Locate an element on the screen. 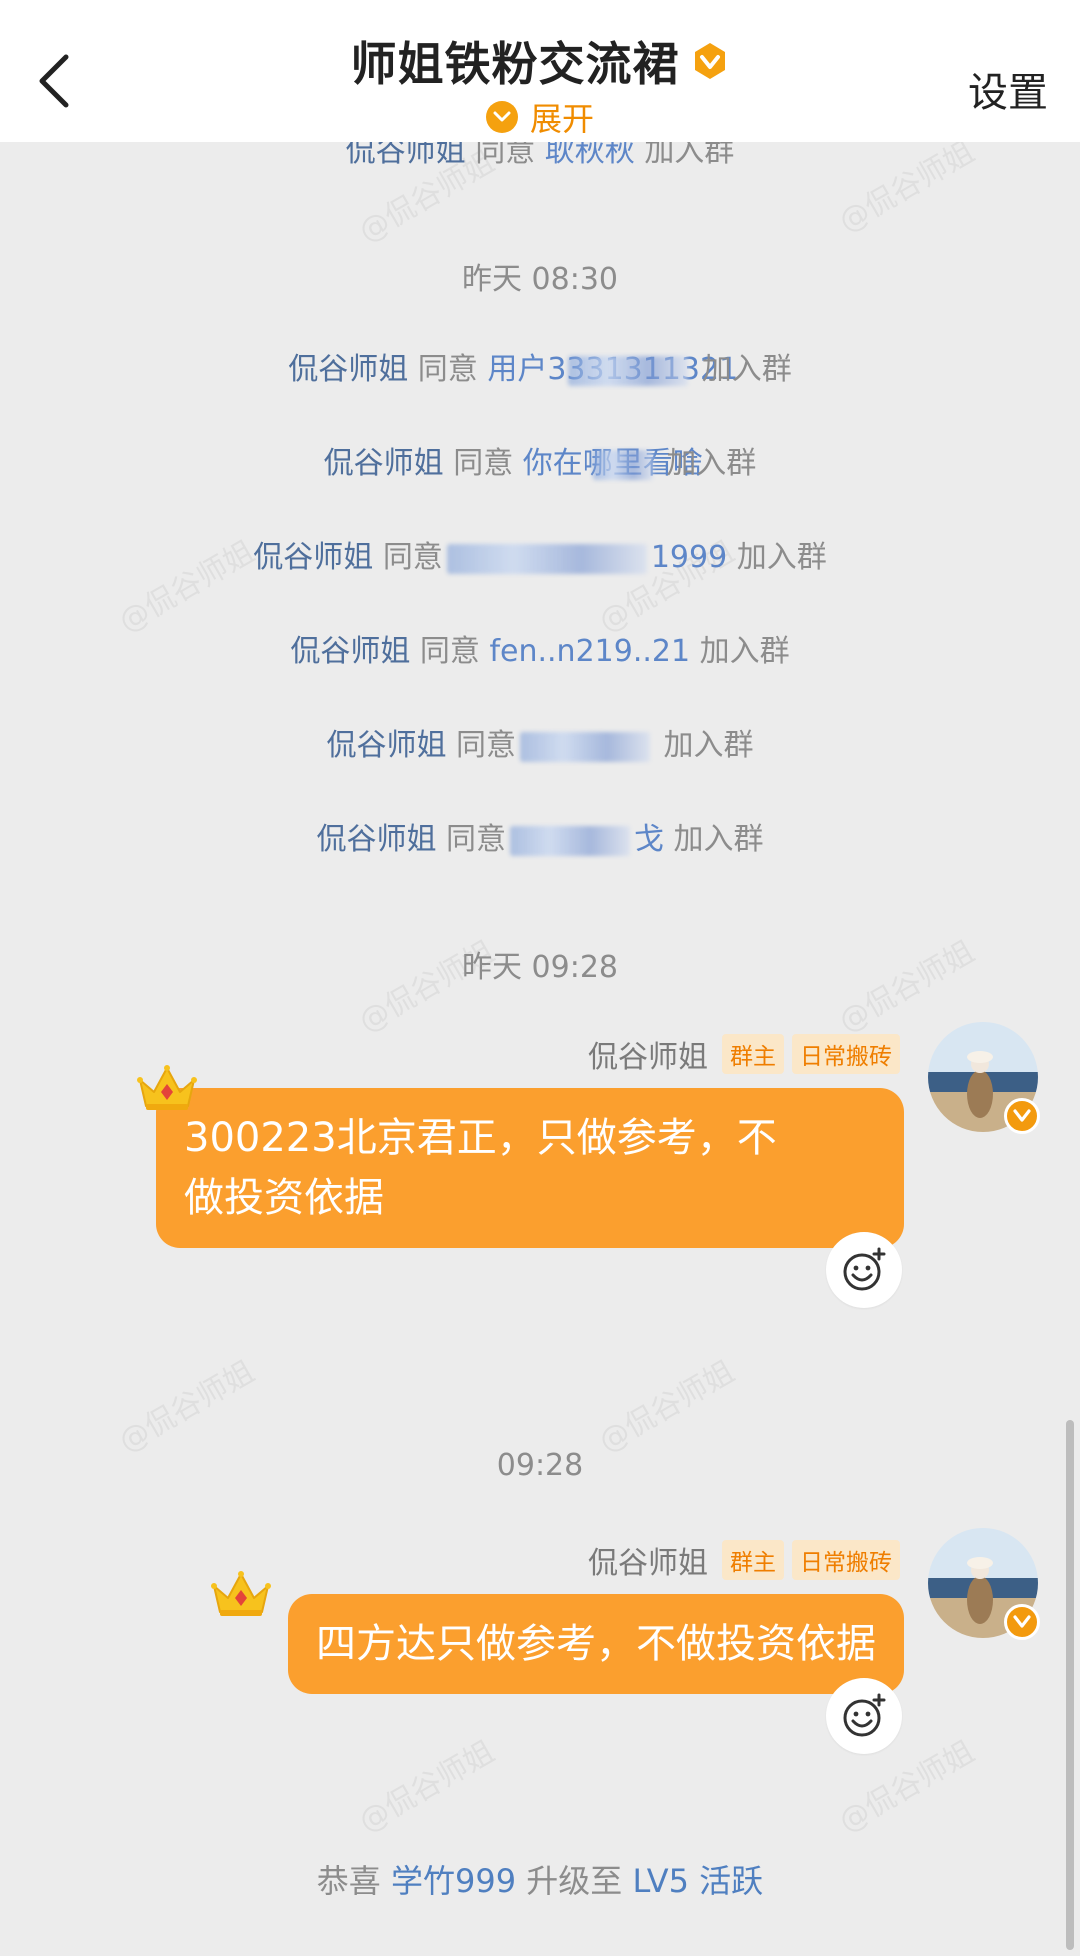 The height and width of the screenshot is (1956, 1080). notice-level: LV5 活跃 is located at coordinates (698, 1881).